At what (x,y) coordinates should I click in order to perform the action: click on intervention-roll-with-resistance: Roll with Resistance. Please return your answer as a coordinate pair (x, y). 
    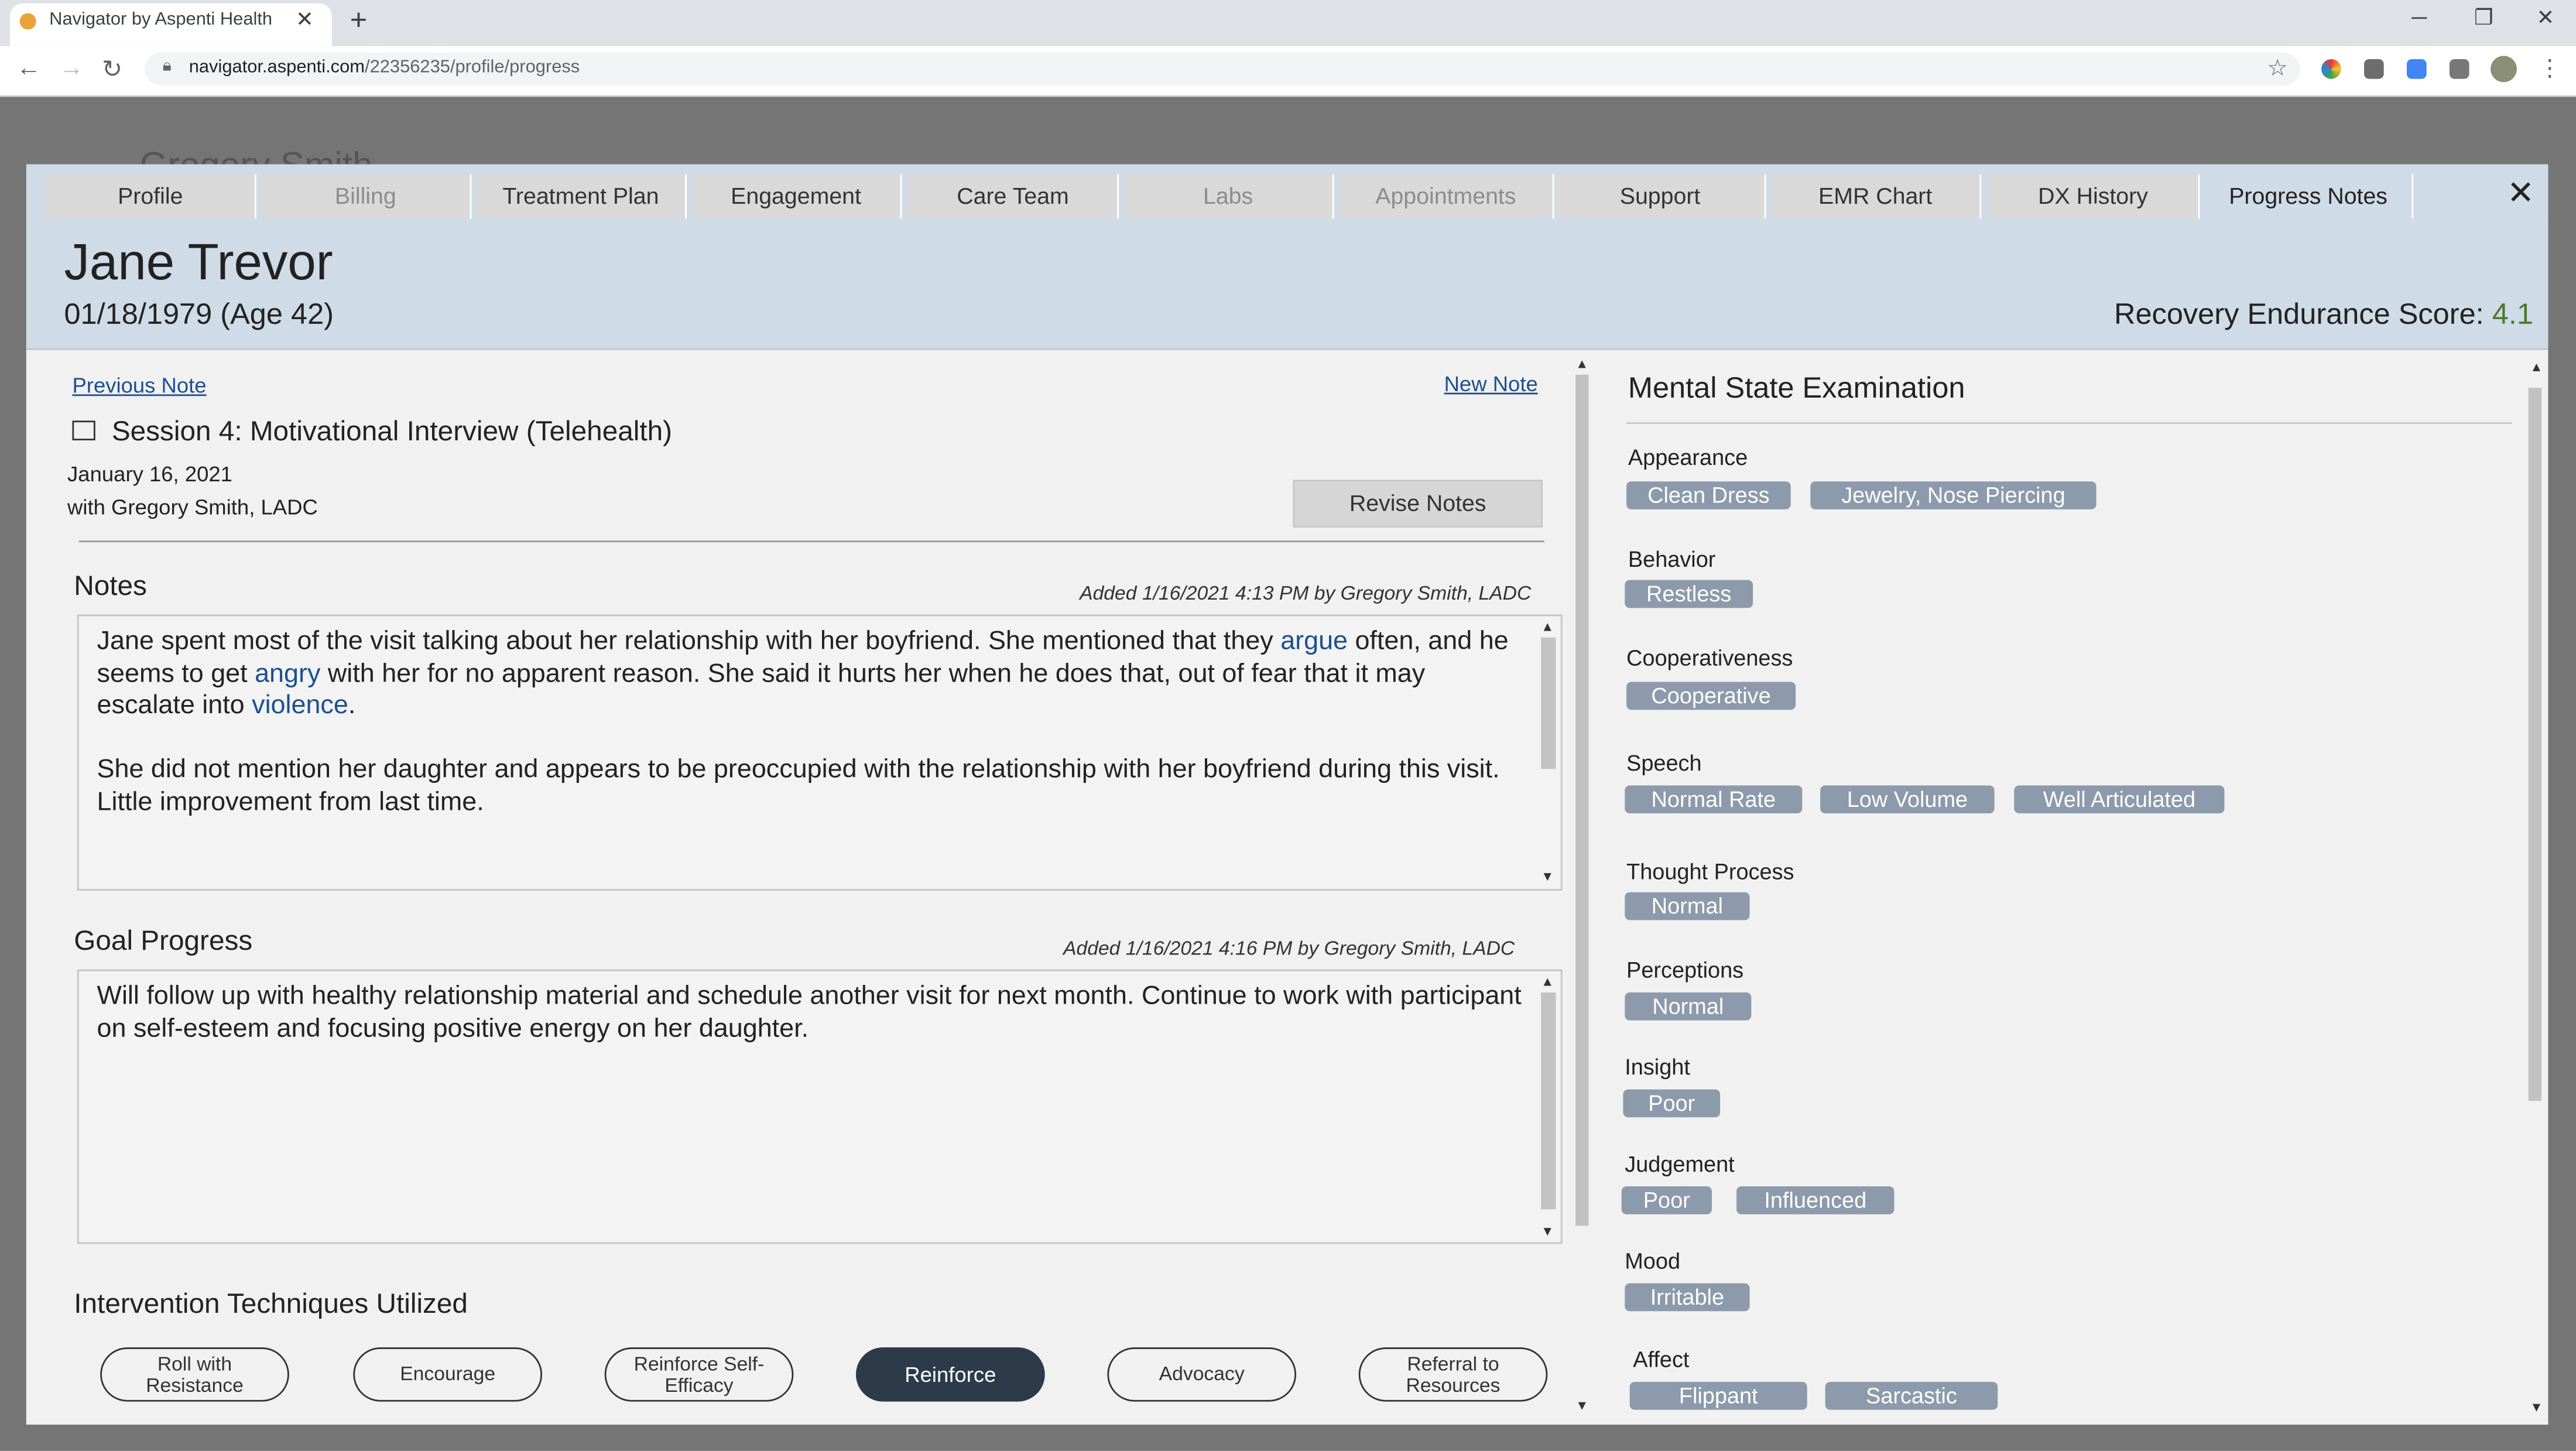
    Looking at the image, I should click on (194, 1374).